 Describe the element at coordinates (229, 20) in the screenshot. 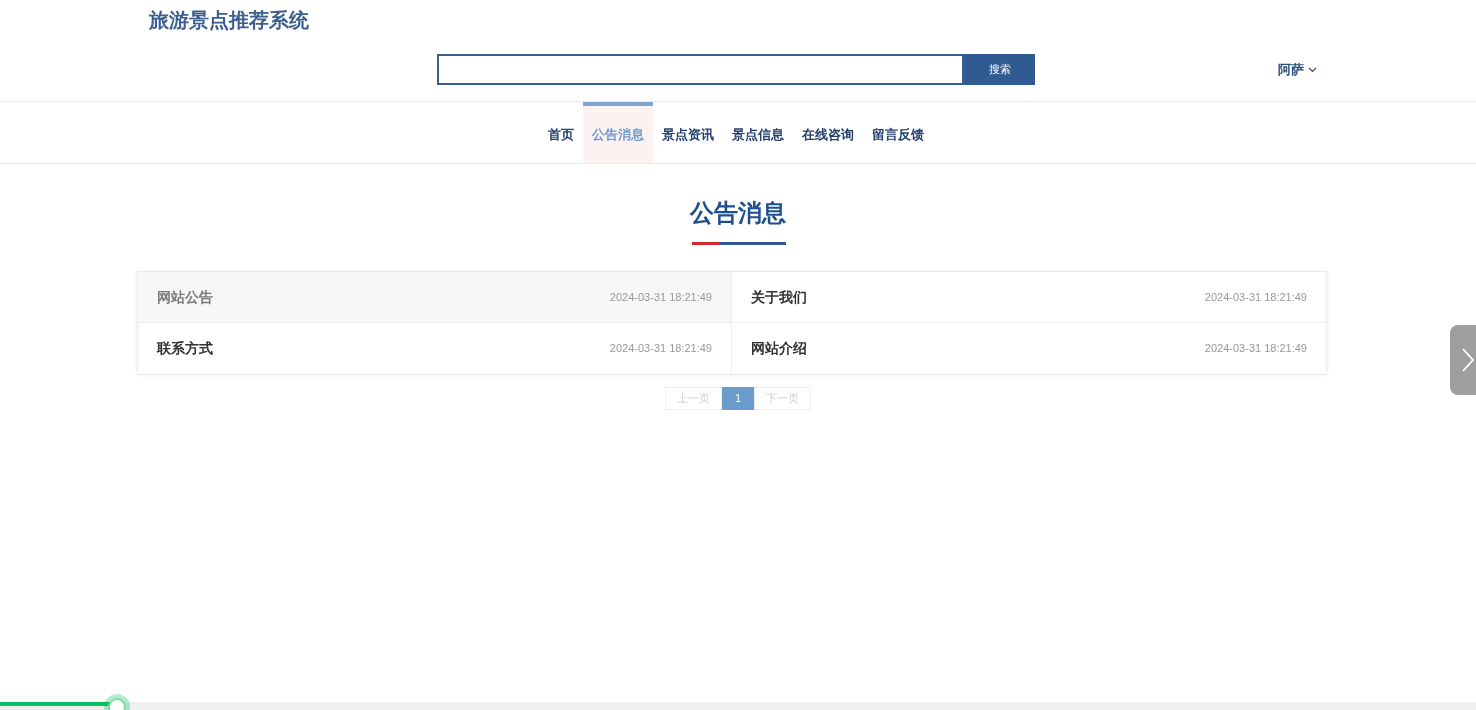

I see `site-title: 旅游景点推荐系统` at that location.